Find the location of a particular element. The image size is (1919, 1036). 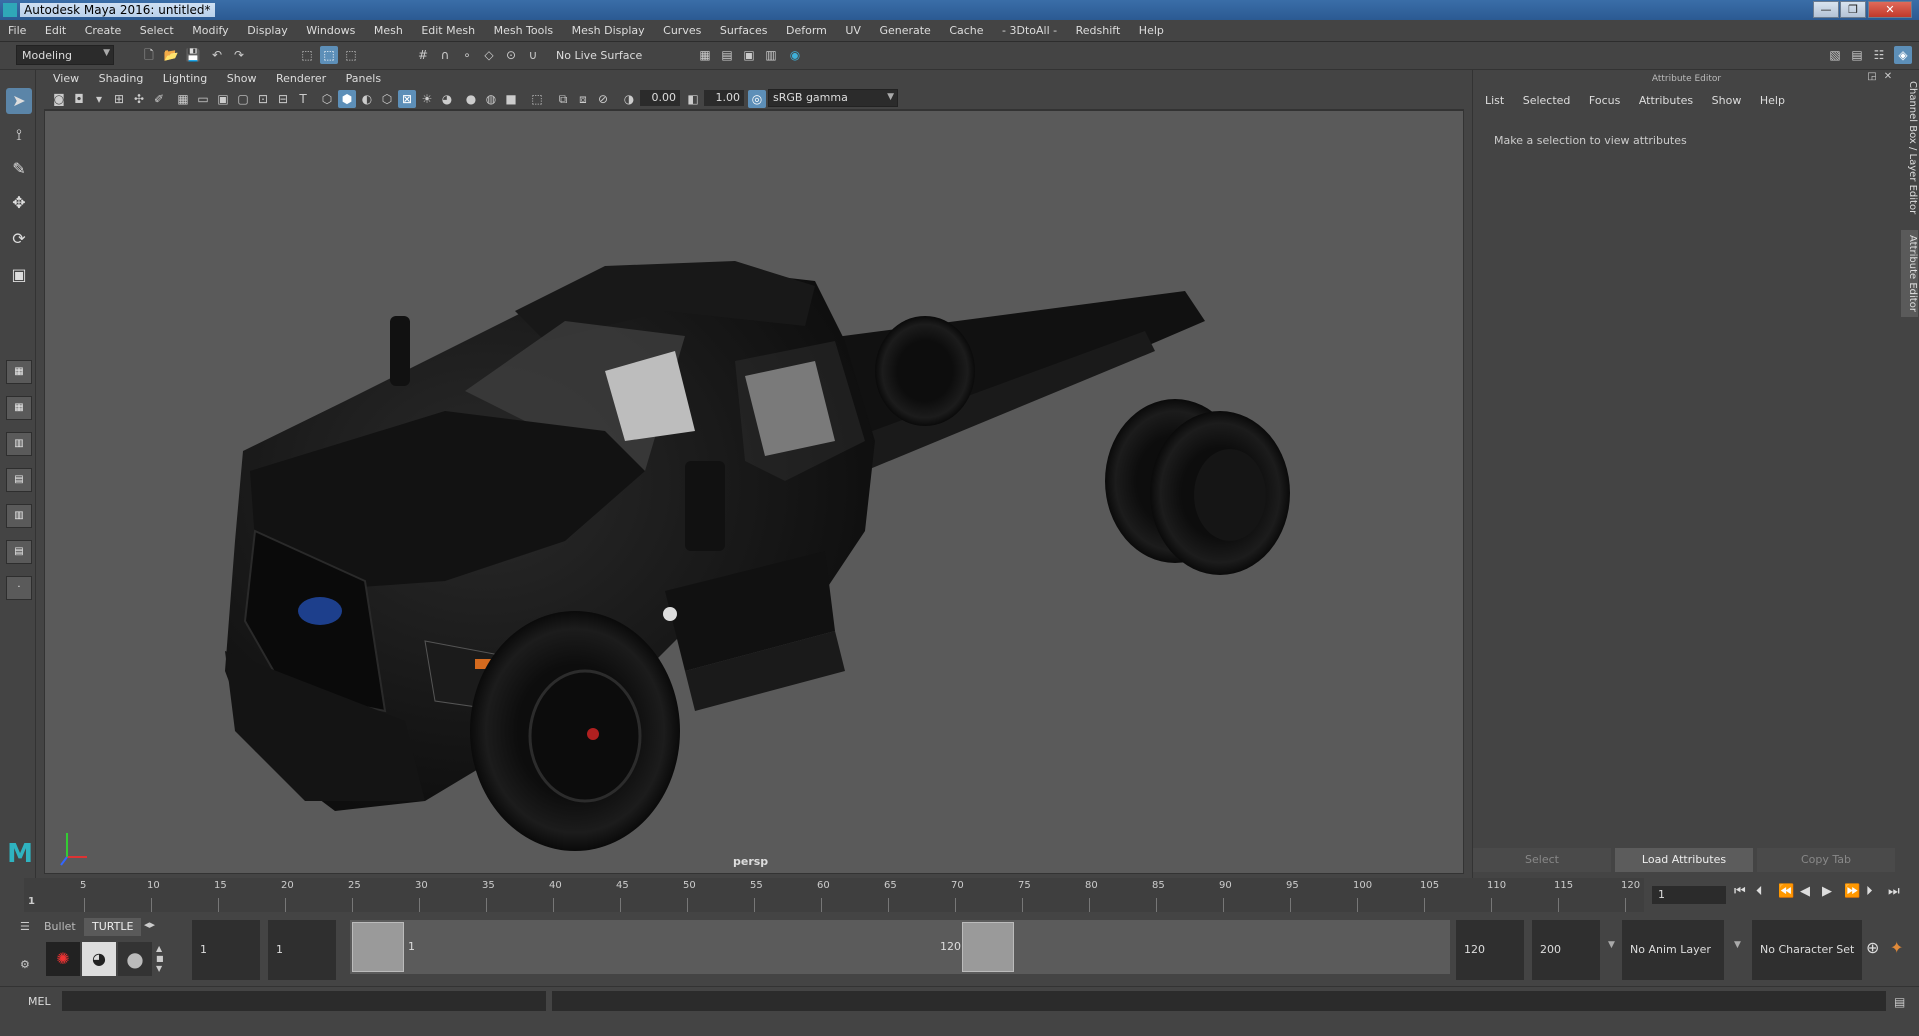

step-forward-frame-icon: ⏵ is located at coordinates (1869, 891).